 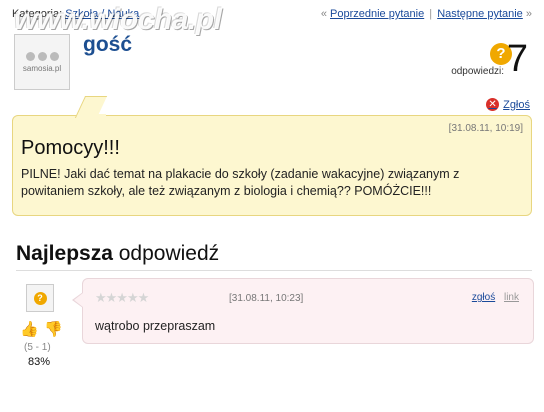 I want to click on next-question-link: Następne pytanie, so click(x=480, y=14).